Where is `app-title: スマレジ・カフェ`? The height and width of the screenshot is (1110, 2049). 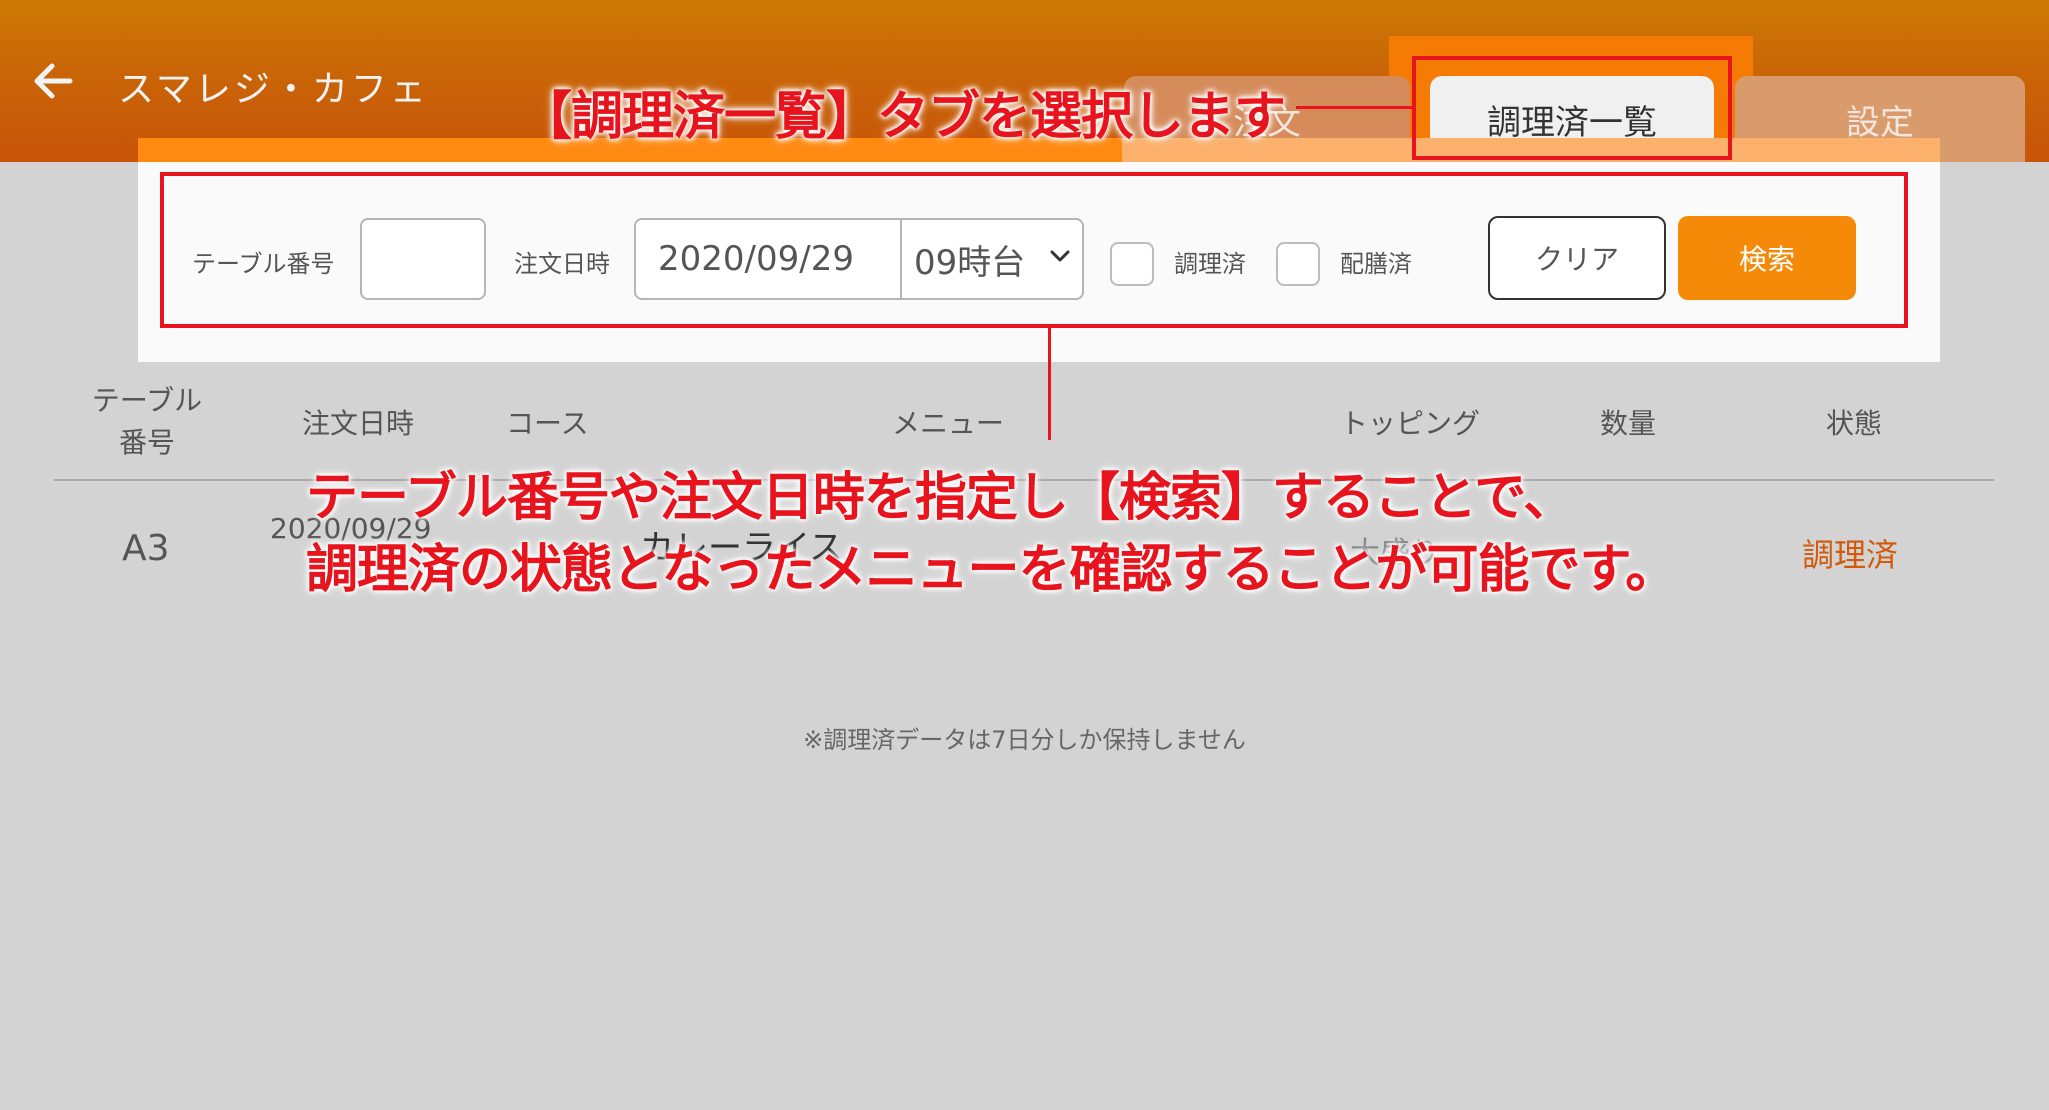
app-title: スマレジ・カフェ is located at coordinates (273, 89).